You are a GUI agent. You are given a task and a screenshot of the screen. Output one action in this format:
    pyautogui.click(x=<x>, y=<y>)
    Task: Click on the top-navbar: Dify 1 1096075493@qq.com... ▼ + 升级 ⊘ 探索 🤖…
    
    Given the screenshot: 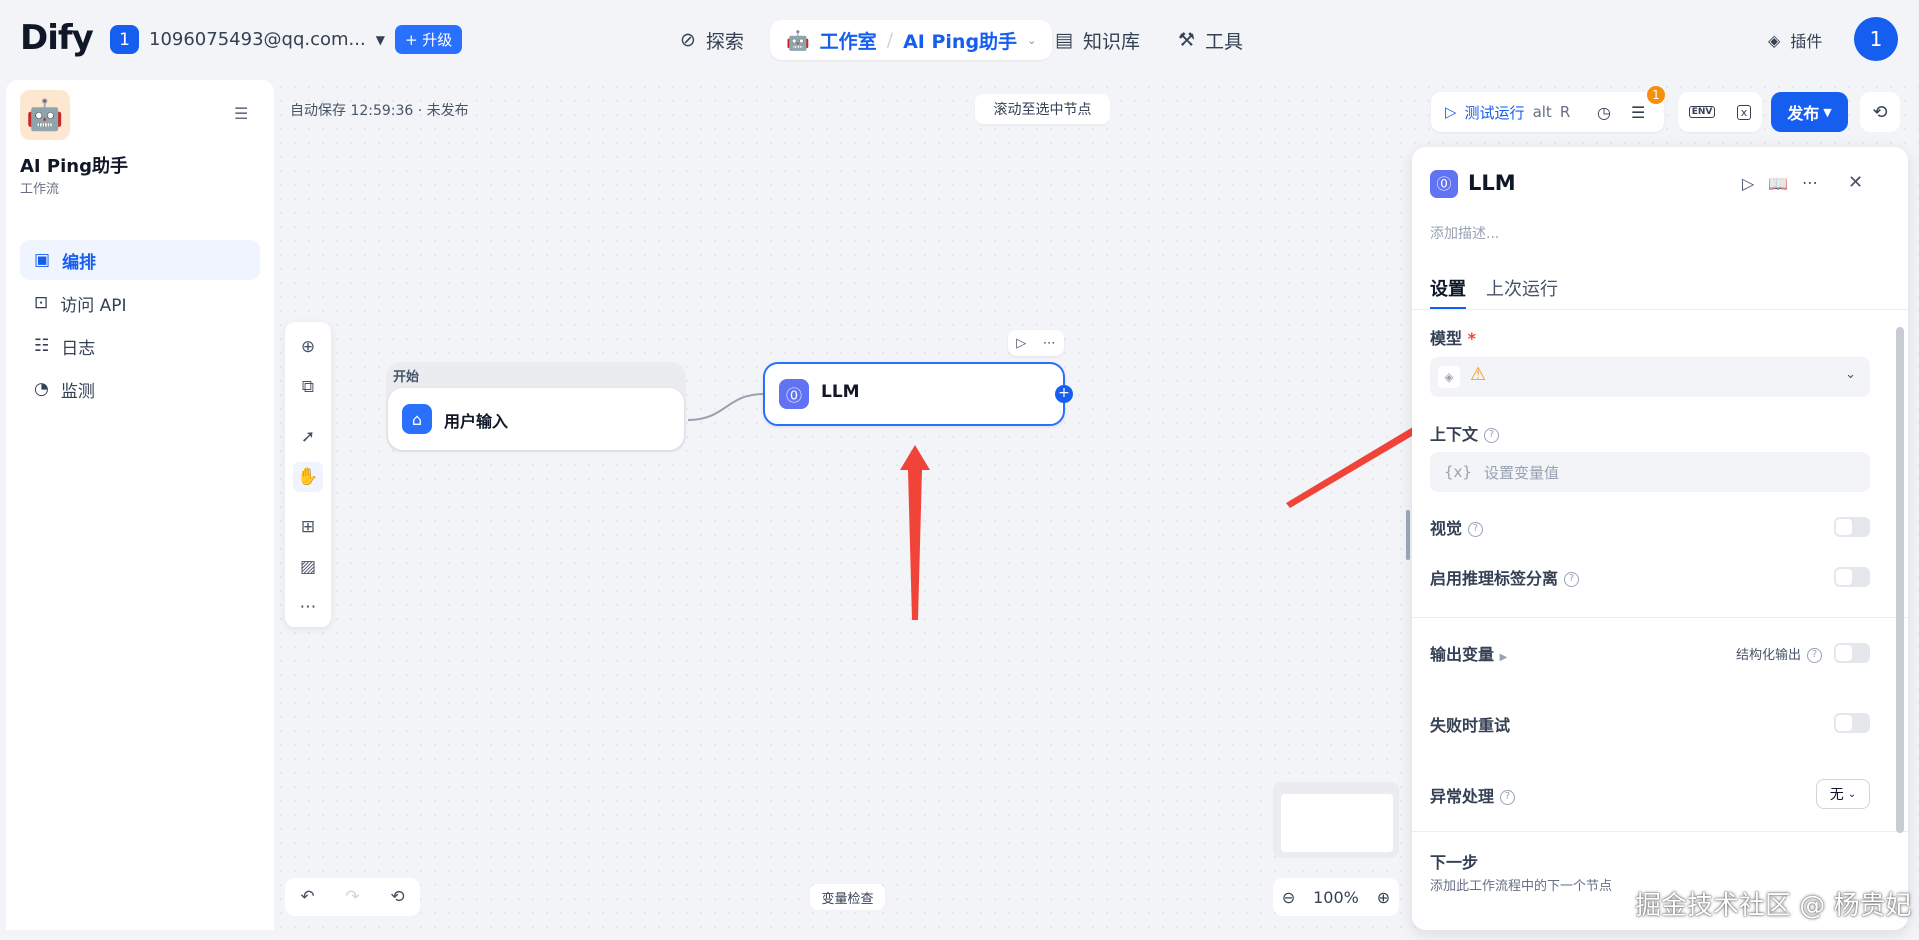 What is the action you would take?
    pyautogui.click(x=959, y=40)
    